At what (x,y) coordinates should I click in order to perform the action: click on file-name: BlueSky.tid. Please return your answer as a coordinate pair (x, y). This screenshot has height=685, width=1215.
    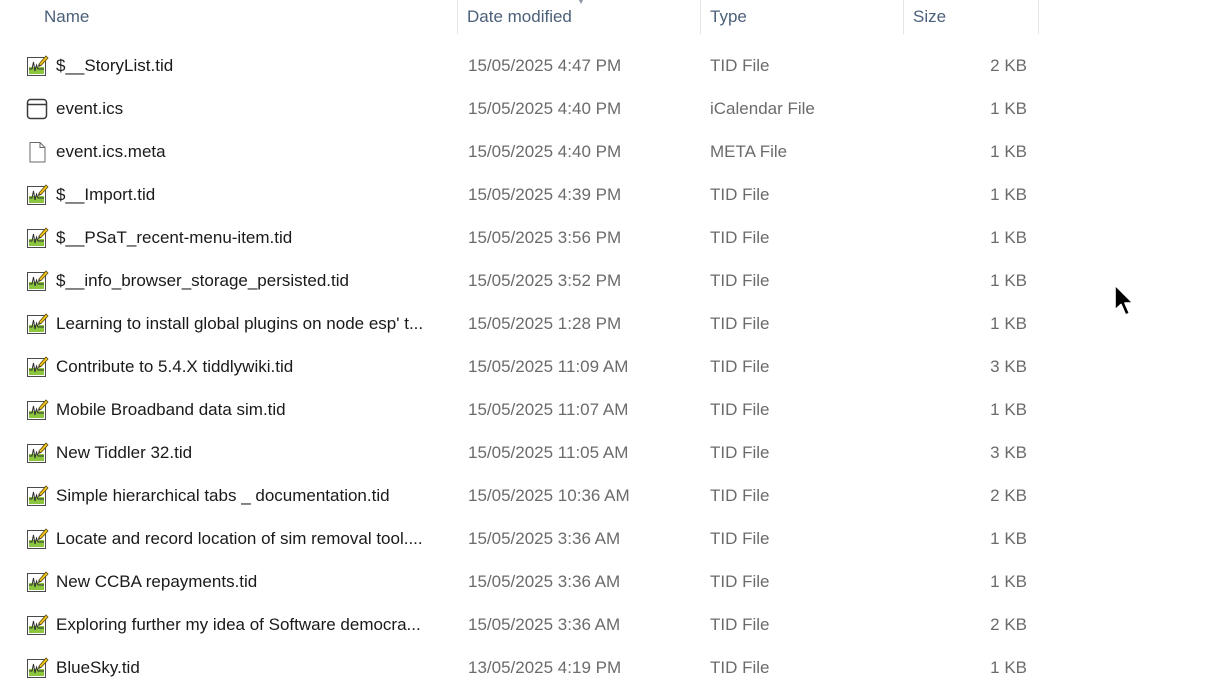
    Looking at the image, I should click on (98, 667).